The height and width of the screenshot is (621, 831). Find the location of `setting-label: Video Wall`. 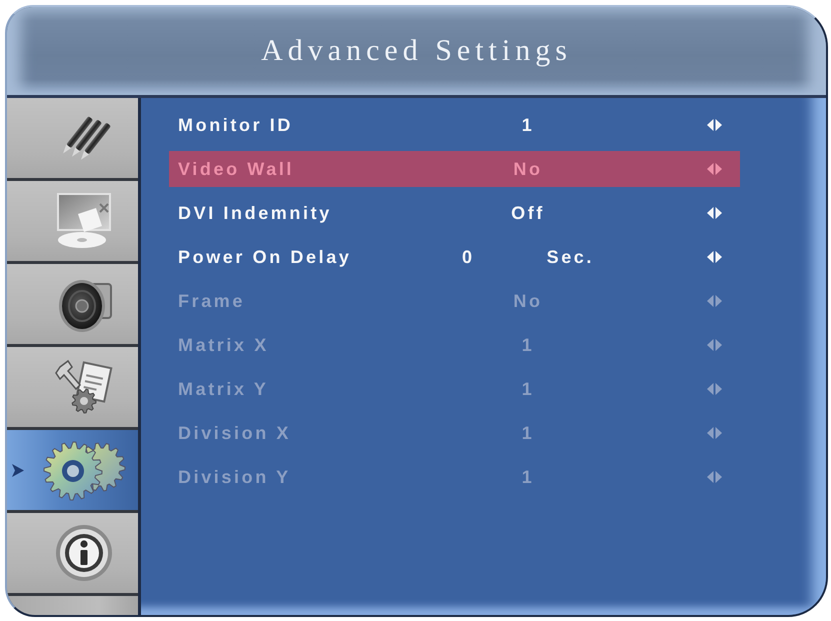

setting-label: Video Wall is located at coordinates (237, 169).